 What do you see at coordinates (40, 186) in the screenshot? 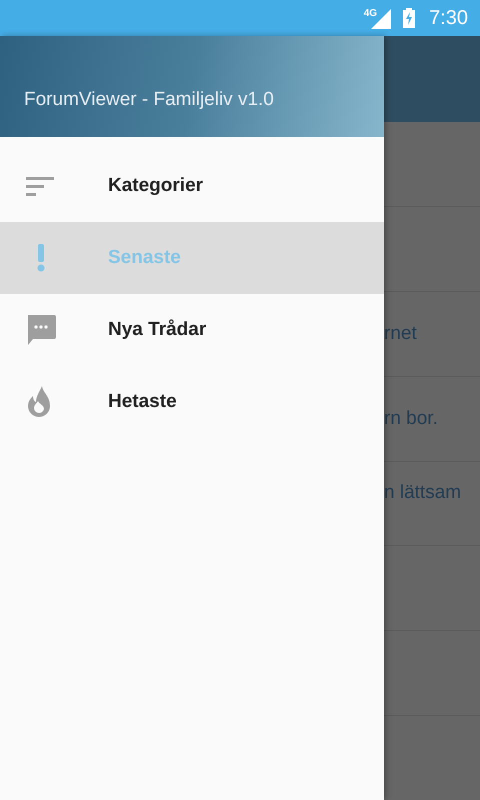
I see `sort-icon` at bounding box center [40, 186].